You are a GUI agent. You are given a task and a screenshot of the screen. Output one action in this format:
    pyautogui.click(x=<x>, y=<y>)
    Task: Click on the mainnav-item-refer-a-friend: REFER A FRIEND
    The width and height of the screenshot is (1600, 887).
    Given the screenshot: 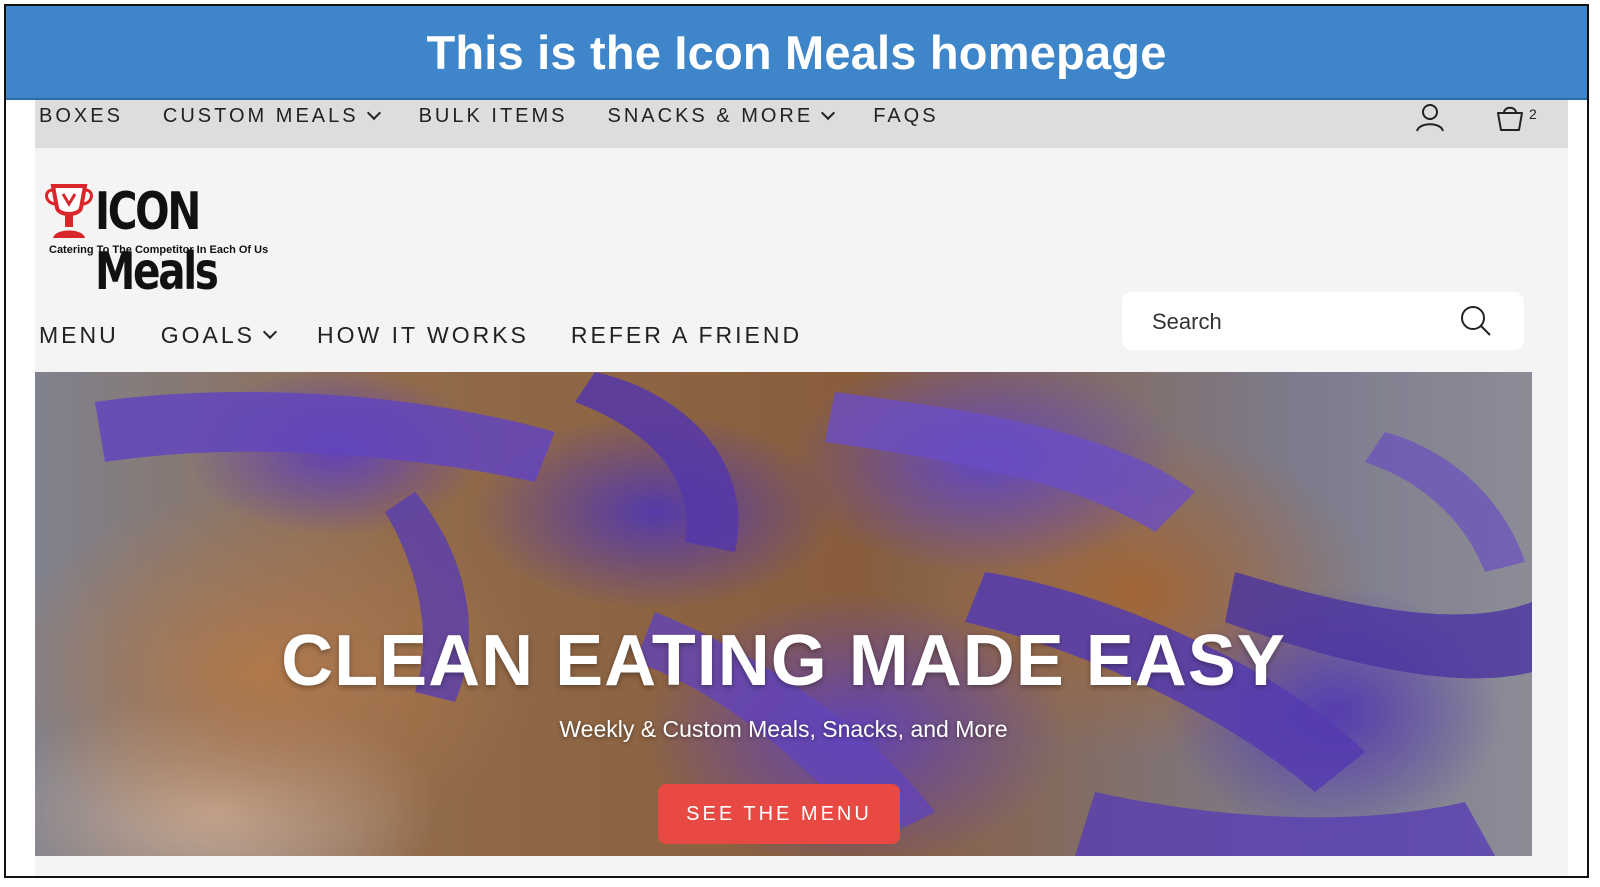 What is the action you would take?
    pyautogui.click(x=686, y=335)
    